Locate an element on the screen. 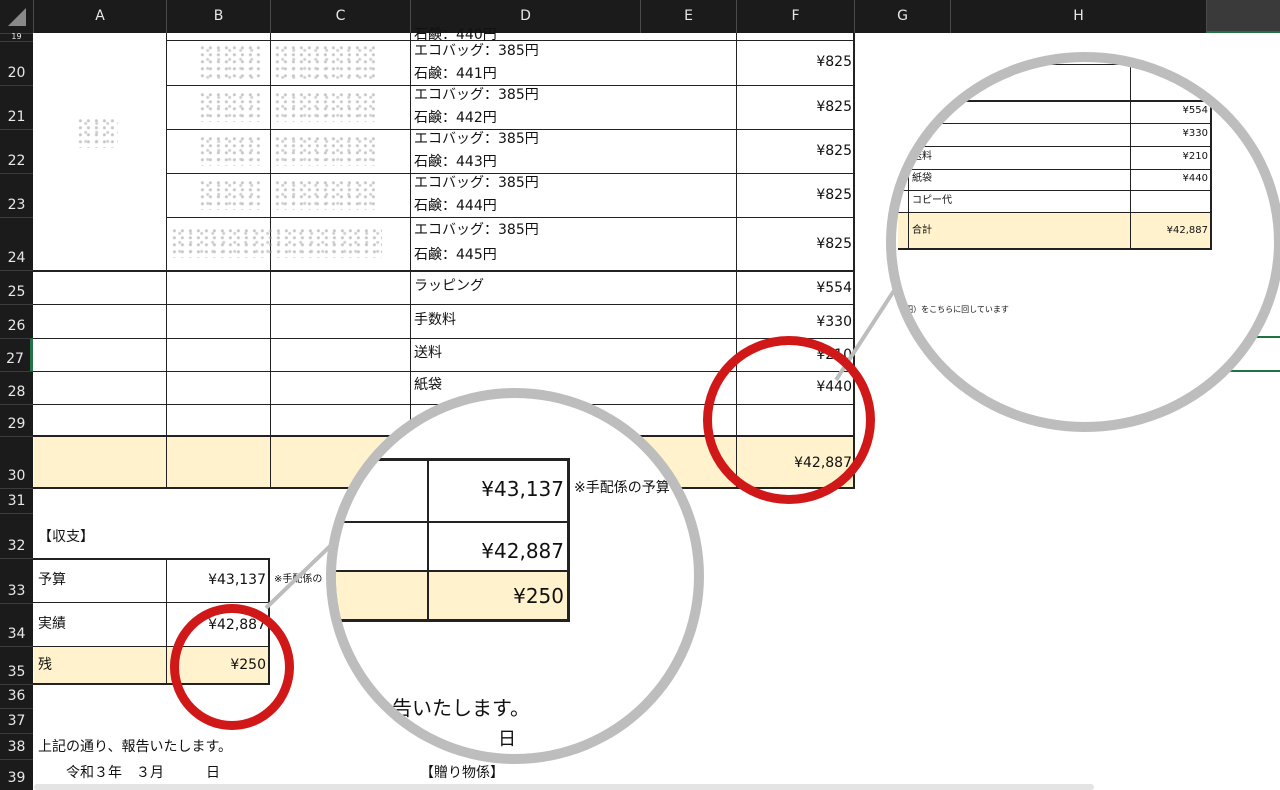 The height and width of the screenshot is (790, 1280). row-header-25: 25 is located at coordinates (16, 287).